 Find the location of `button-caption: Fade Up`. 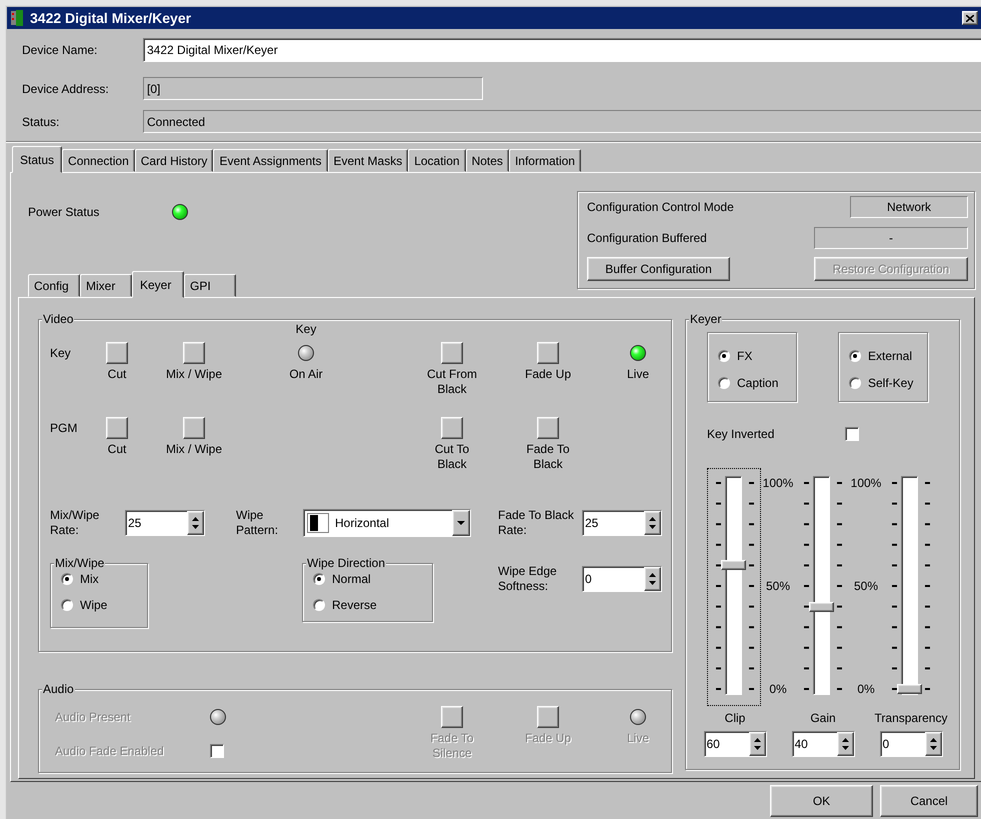

button-caption: Fade Up is located at coordinates (548, 374).